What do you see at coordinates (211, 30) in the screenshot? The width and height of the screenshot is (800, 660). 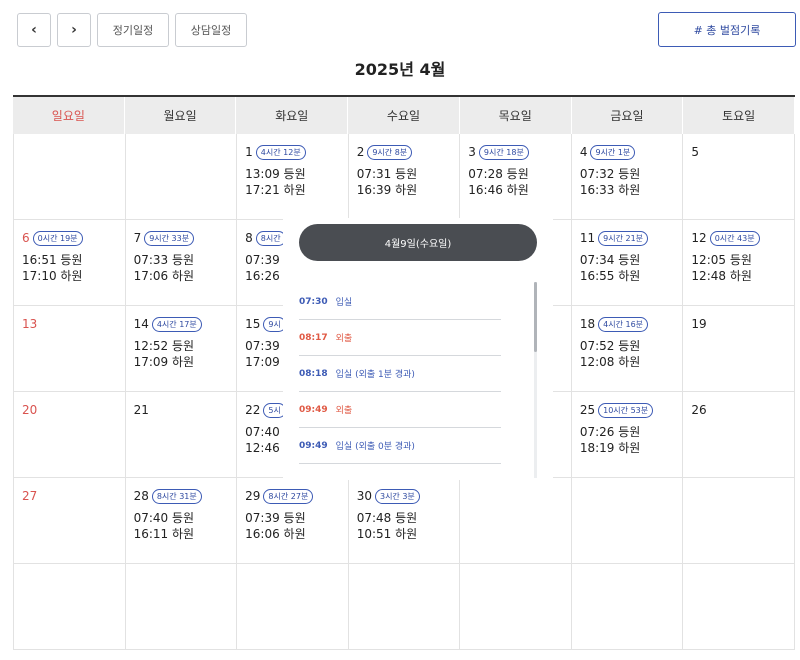 I see `consult-schedule-button: 상담일정` at bounding box center [211, 30].